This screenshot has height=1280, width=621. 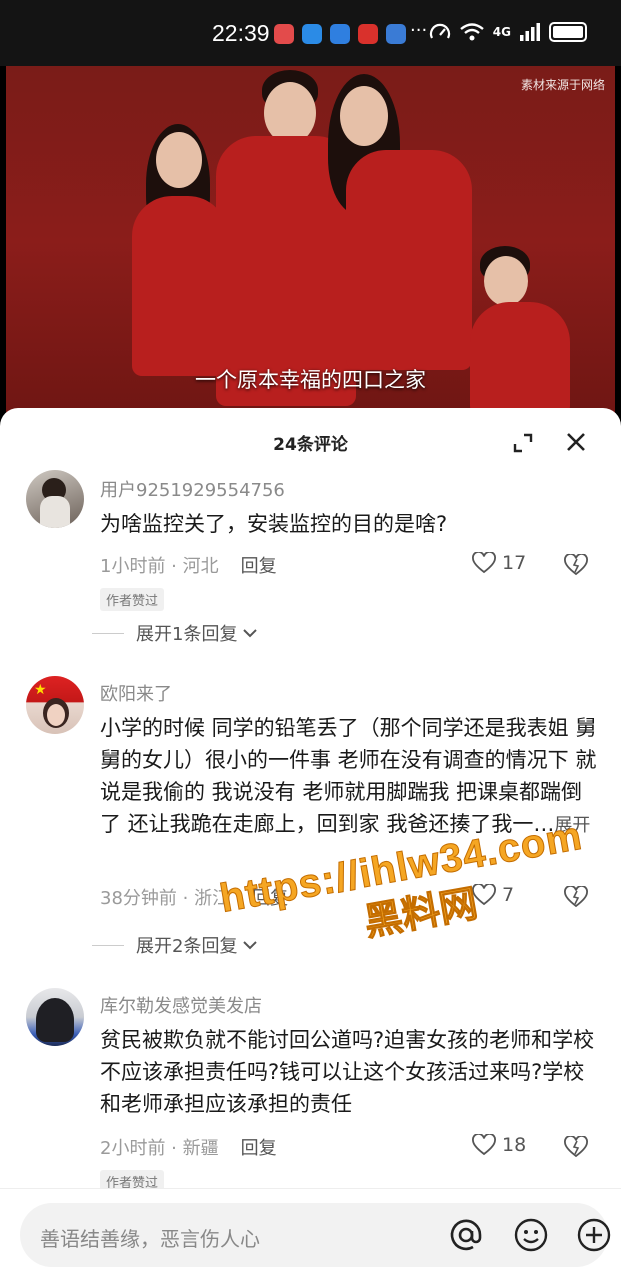 What do you see at coordinates (165, 898) in the screenshot?
I see `comment-time-location: 38分钟前 · 浙江` at bounding box center [165, 898].